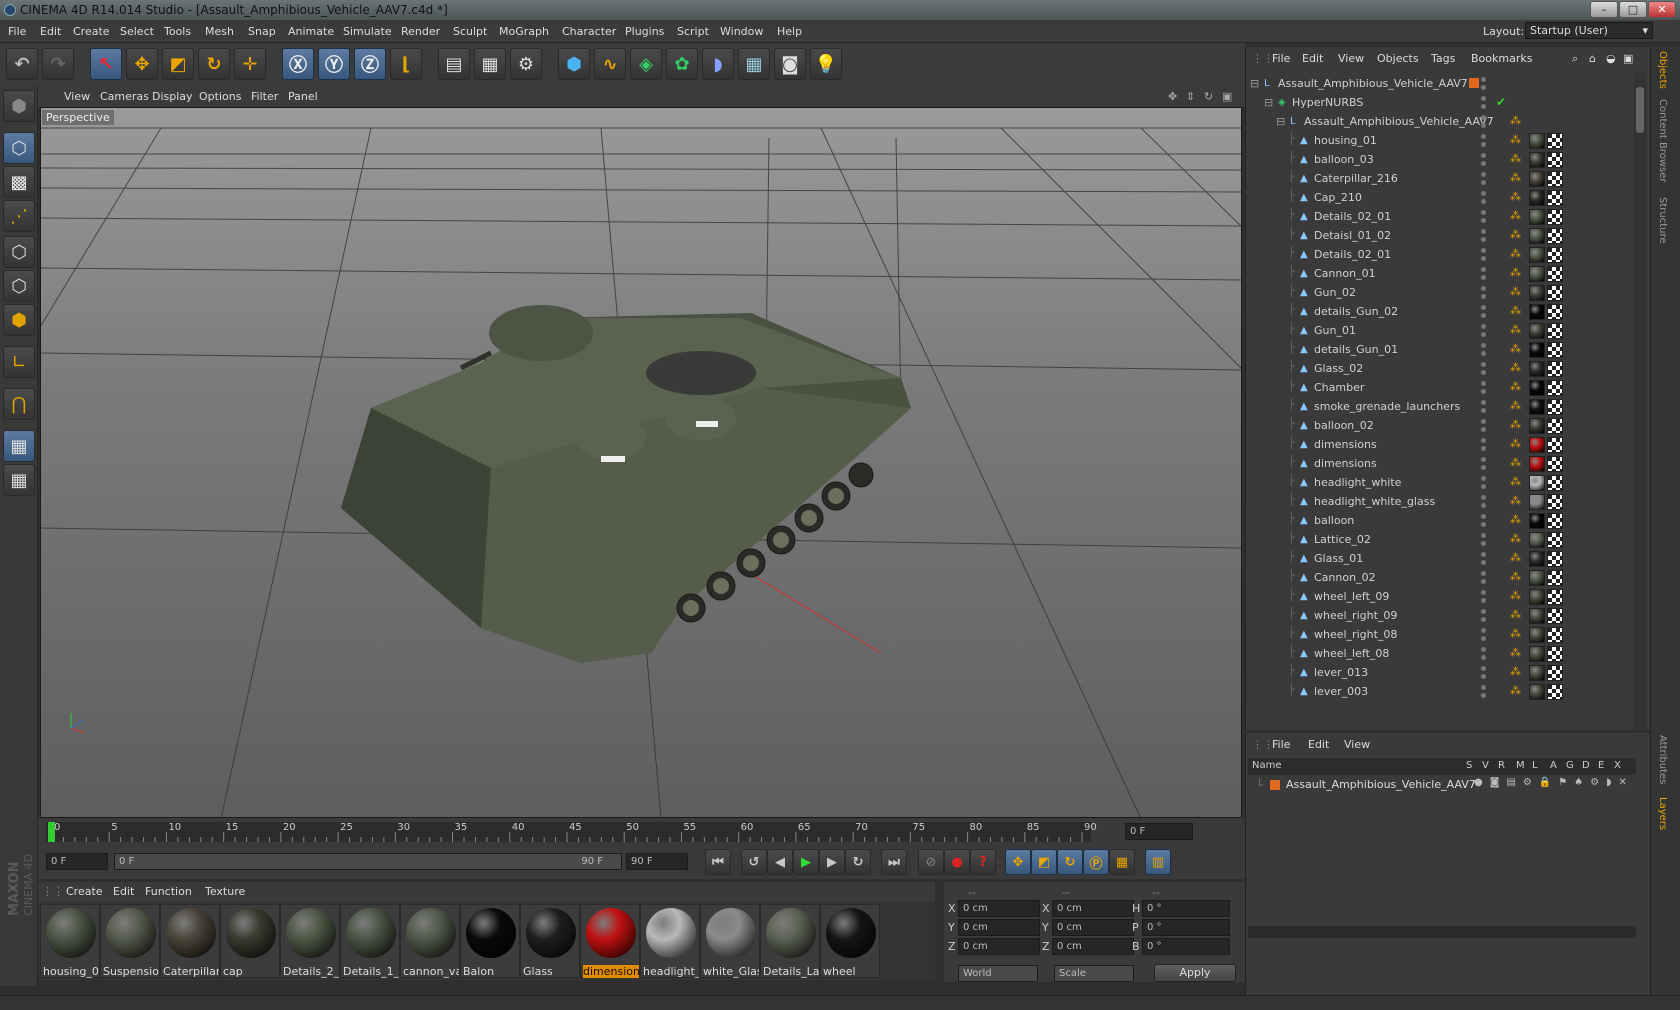  What do you see at coordinates (1662, 9) in the screenshot?
I see `close-button: ✕` at bounding box center [1662, 9].